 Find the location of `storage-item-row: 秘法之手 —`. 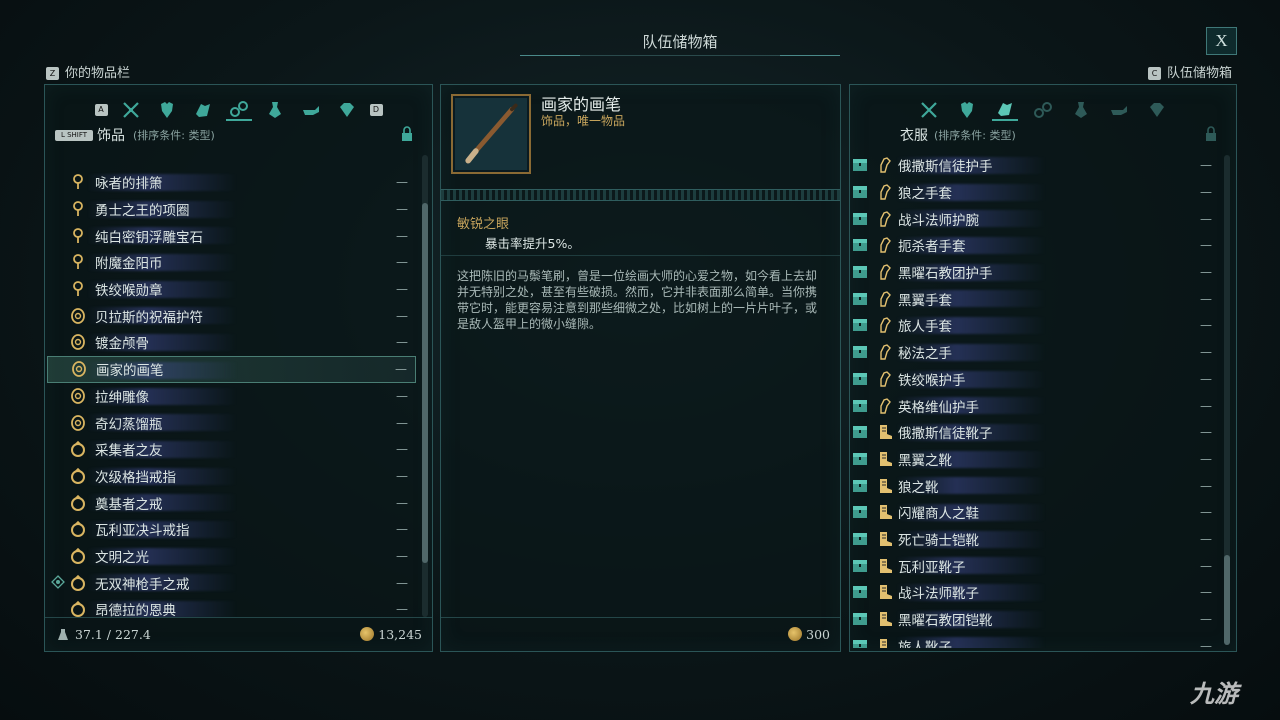

storage-item-row: 秘法之手 — is located at coordinates (1036, 352).